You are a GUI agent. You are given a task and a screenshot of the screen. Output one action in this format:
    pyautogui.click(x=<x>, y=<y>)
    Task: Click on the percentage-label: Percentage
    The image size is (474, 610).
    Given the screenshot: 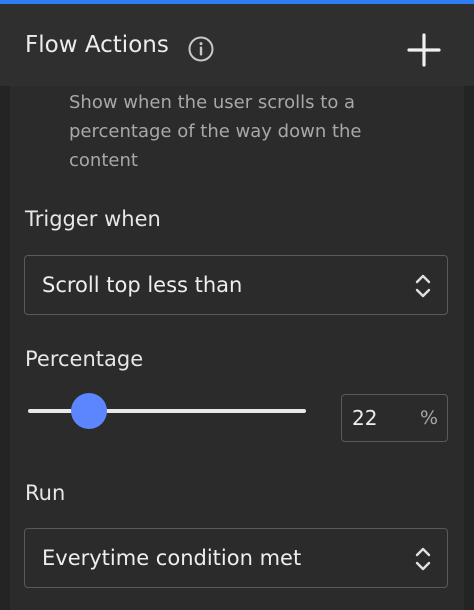 What is the action you would take?
    pyautogui.click(x=84, y=359)
    